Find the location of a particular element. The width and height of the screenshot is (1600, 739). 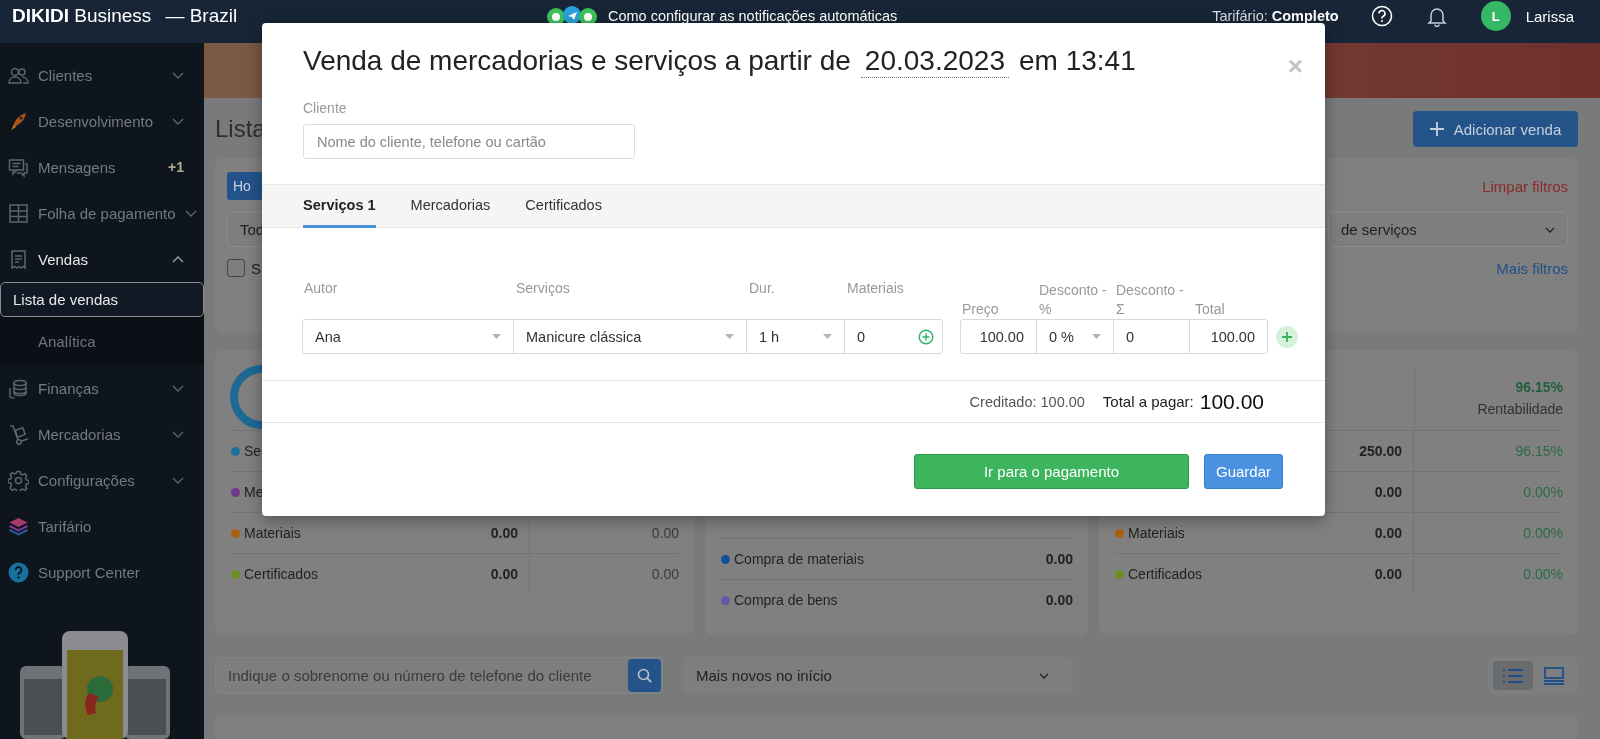

plus-icon is located at coordinates (1436, 129).